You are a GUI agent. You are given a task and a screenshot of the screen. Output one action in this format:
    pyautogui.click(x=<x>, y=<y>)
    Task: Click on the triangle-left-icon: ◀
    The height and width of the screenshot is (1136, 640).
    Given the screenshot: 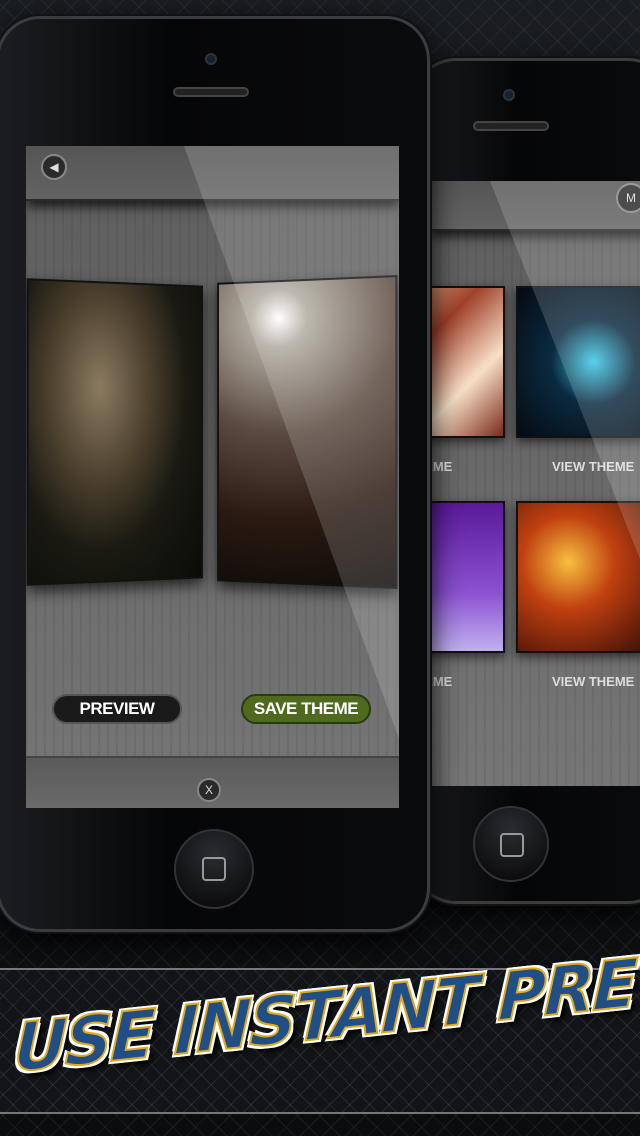 What is the action you would take?
    pyautogui.click(x=54, y=167)
    